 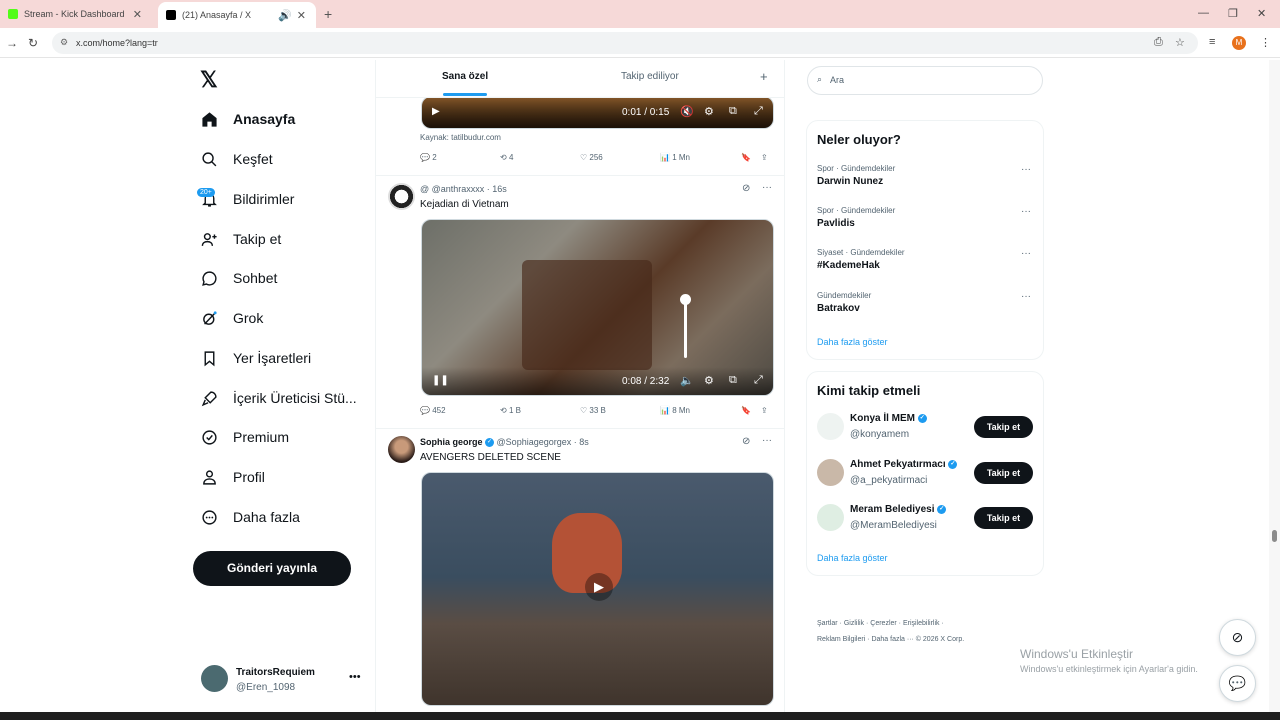 What do you see at coordinates (285, 15) in the screenshot?
I see `speaker-icon: 🔊` at bounding box center [285, 15].